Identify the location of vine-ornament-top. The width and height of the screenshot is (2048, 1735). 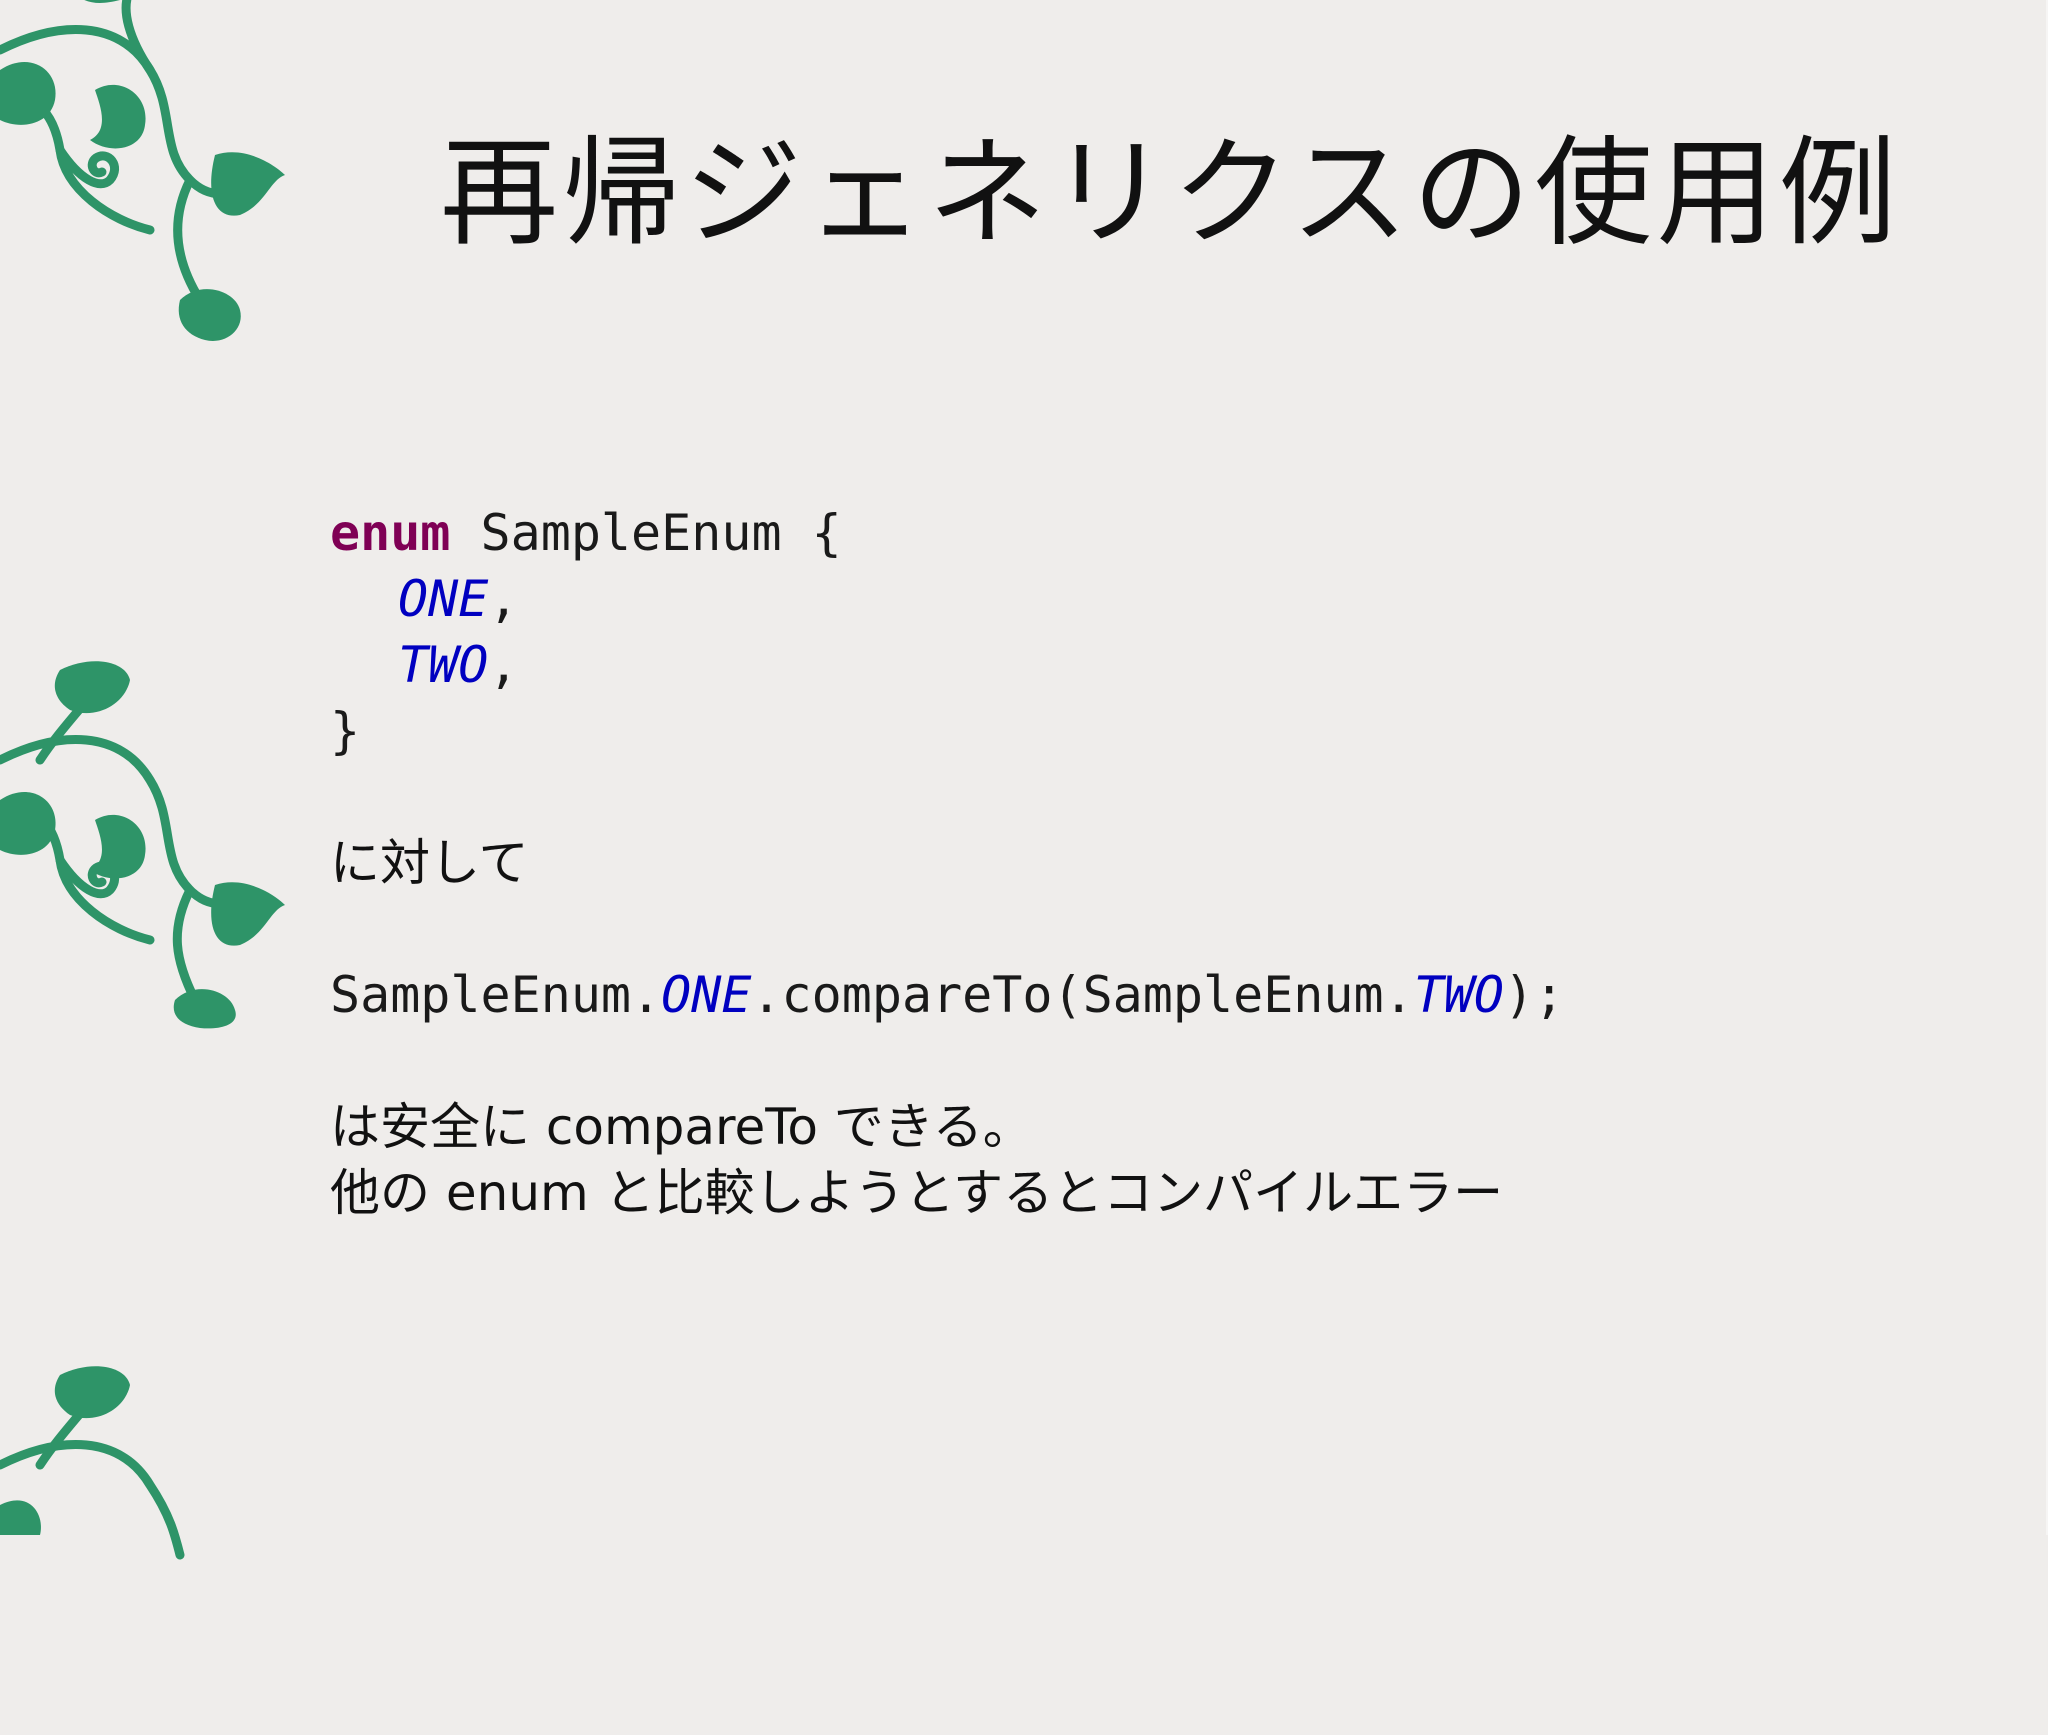
(150, 180).